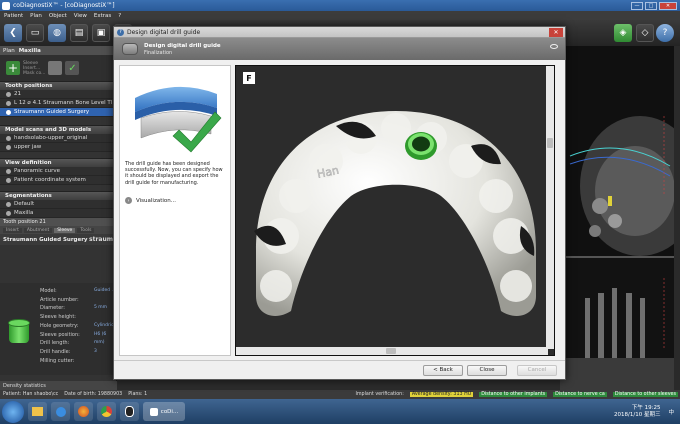 This screenshot has width=680, height=424. I want to click on prop-label: Article number:, so click(59, 299).